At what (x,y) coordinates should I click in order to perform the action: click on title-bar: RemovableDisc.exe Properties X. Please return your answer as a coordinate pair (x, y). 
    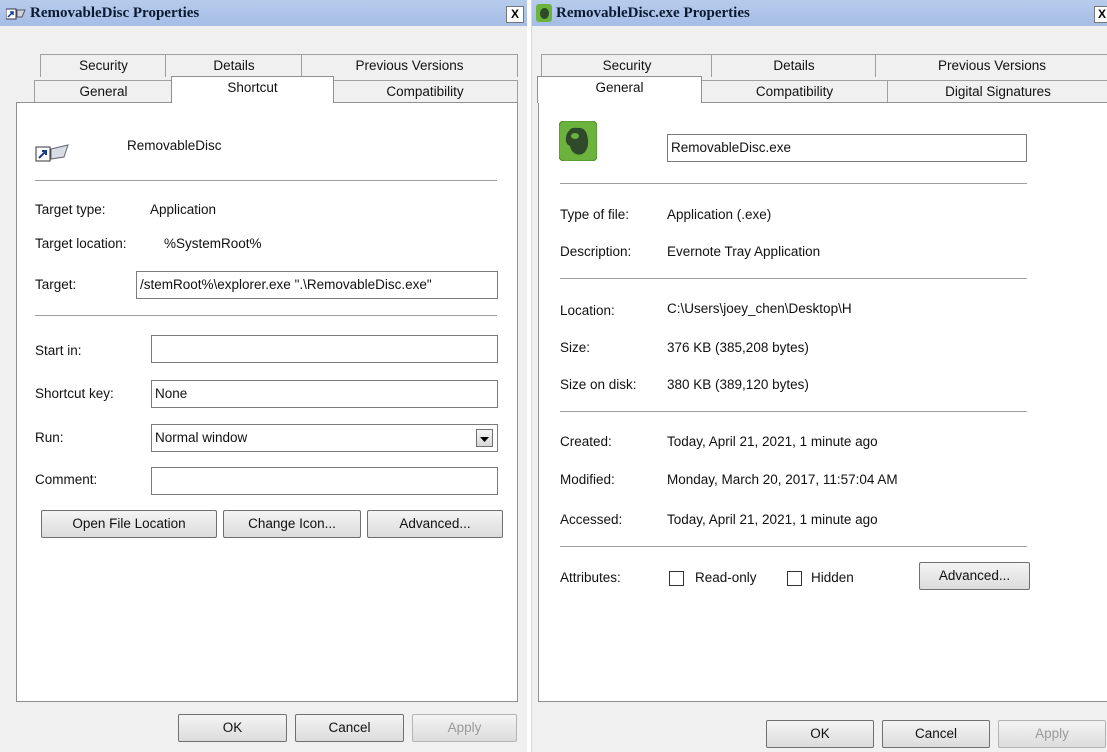
    Looking at the image, I should click on (819, 13).